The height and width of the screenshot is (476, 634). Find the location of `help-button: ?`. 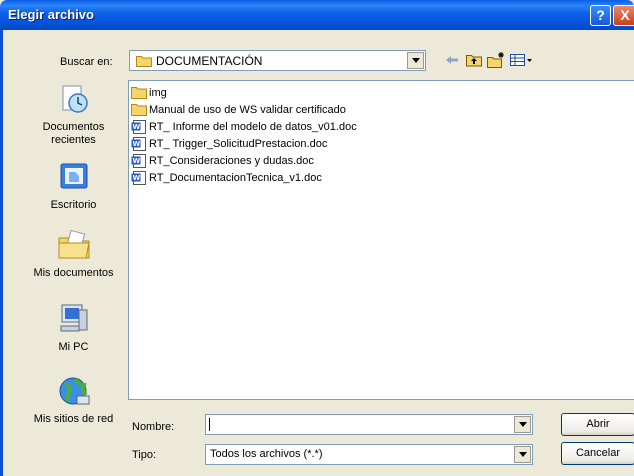

help-button: ? is located at coordinates (600, 15).